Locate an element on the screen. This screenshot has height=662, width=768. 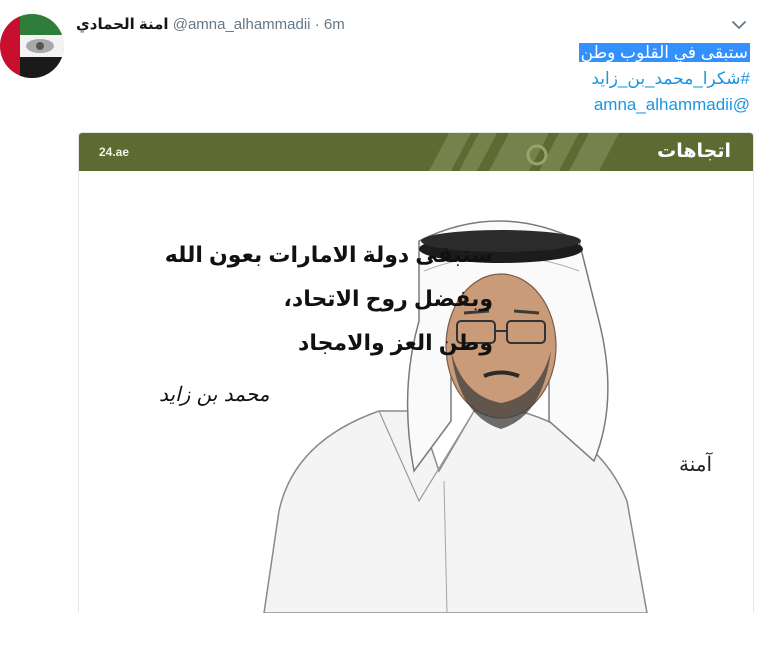
tweet-text-line: ستبقى في القلوب وطن is located at coordinates (664, 52).